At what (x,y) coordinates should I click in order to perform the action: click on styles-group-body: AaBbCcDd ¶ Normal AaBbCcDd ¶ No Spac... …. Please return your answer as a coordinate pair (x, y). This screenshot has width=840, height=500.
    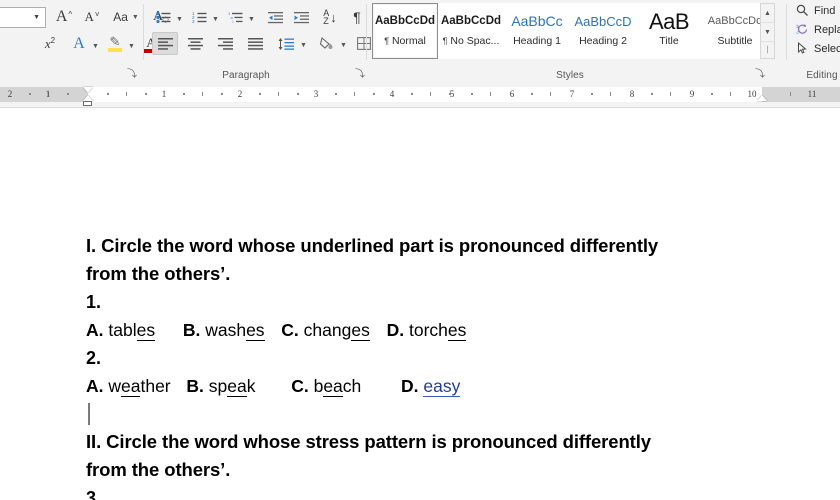
    Looking at the image, I should click on (572, 31).